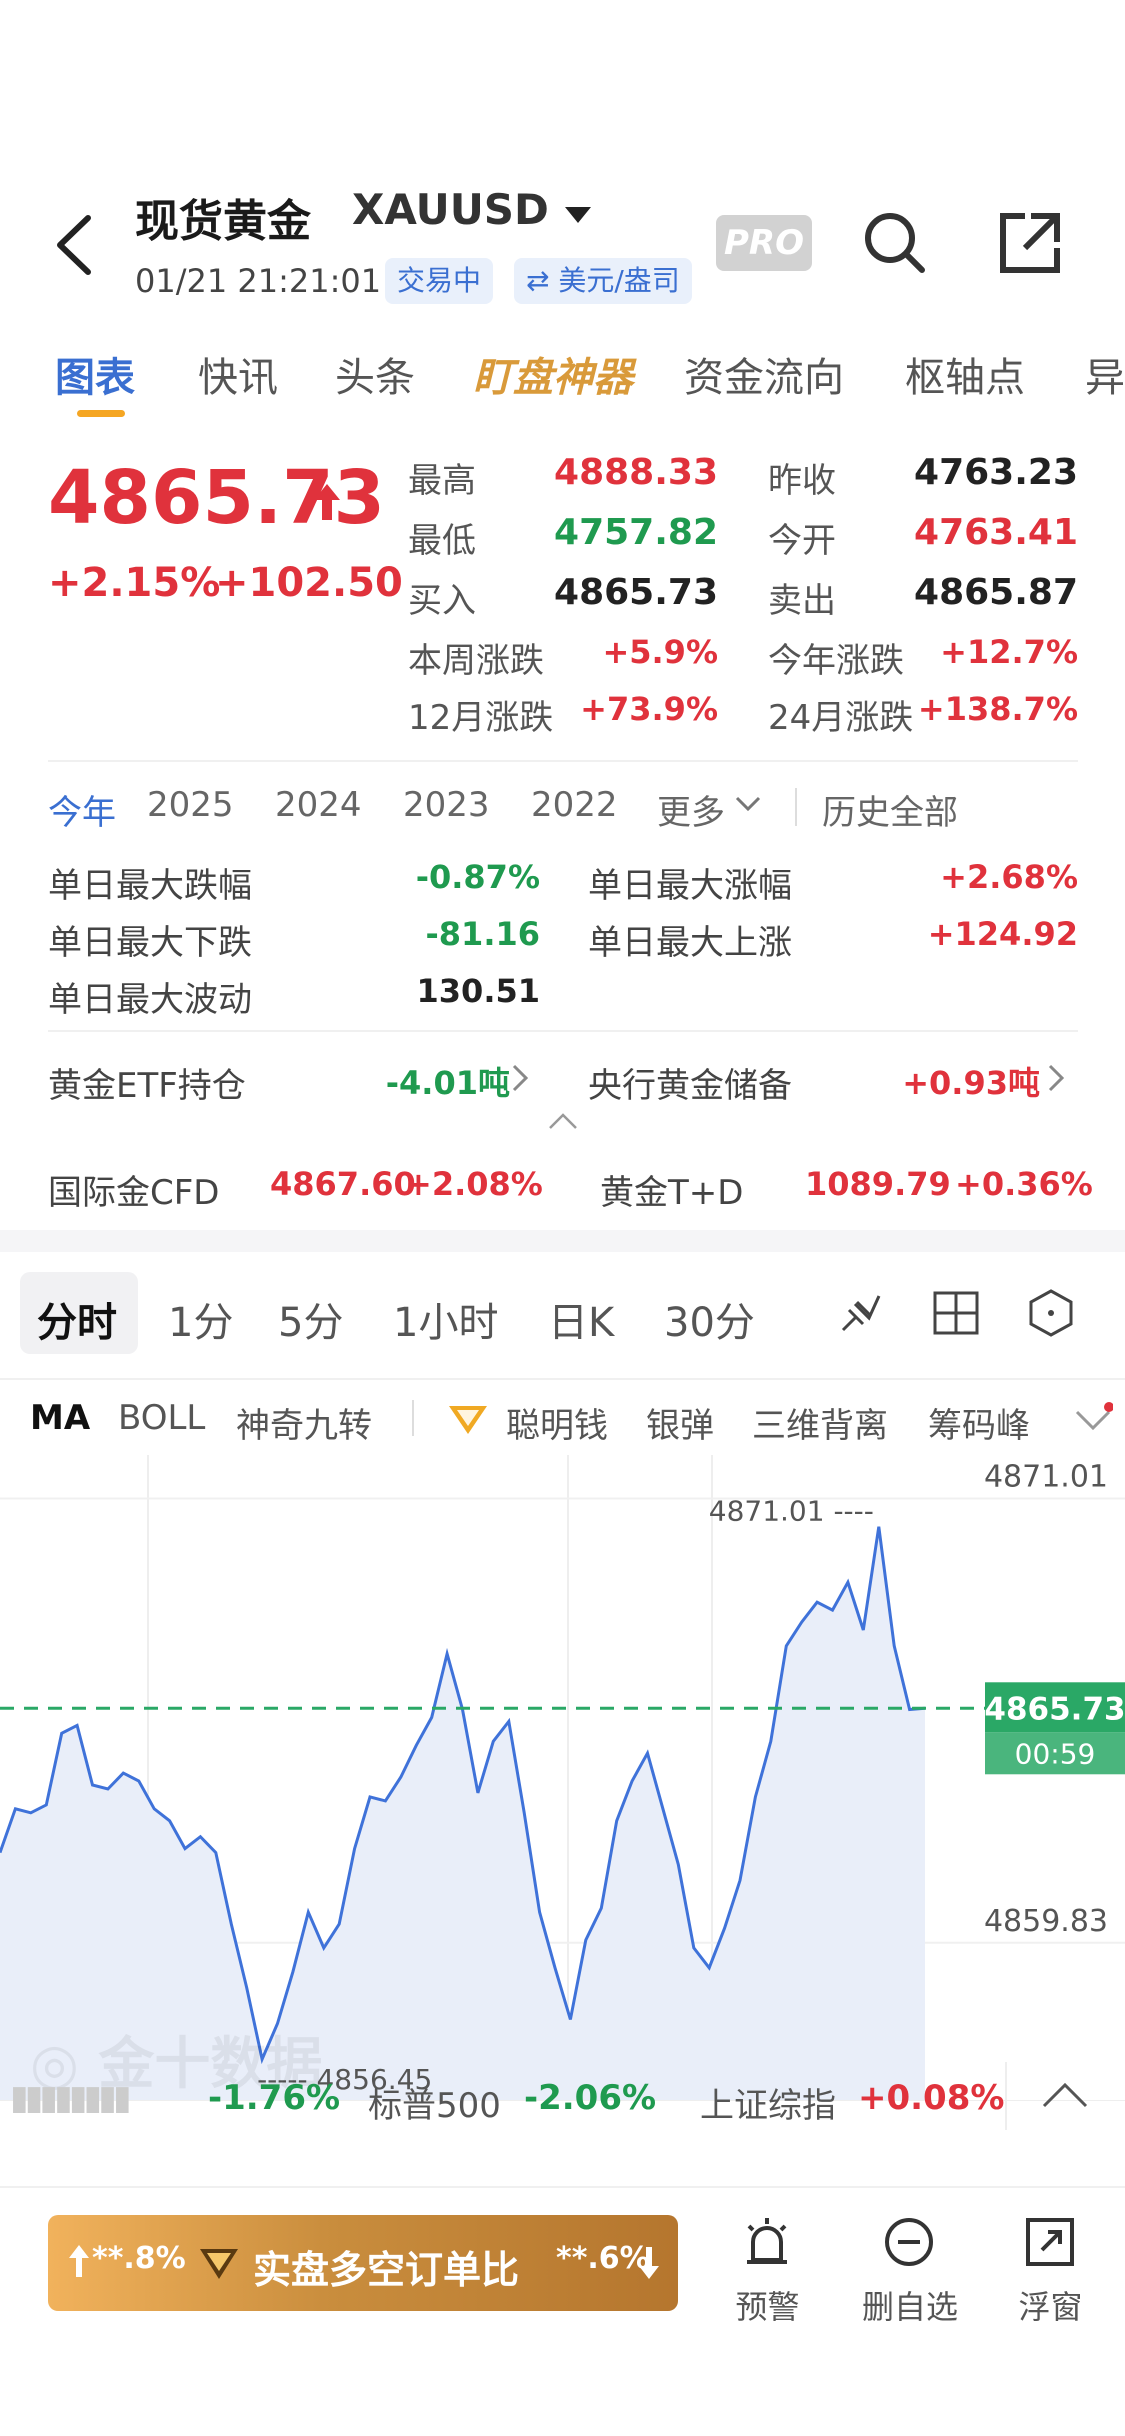 Image resolution: width=1125 pixels, height=2436 pixels. I want to click on long-ratio: **.8%, so click(139, 2258).